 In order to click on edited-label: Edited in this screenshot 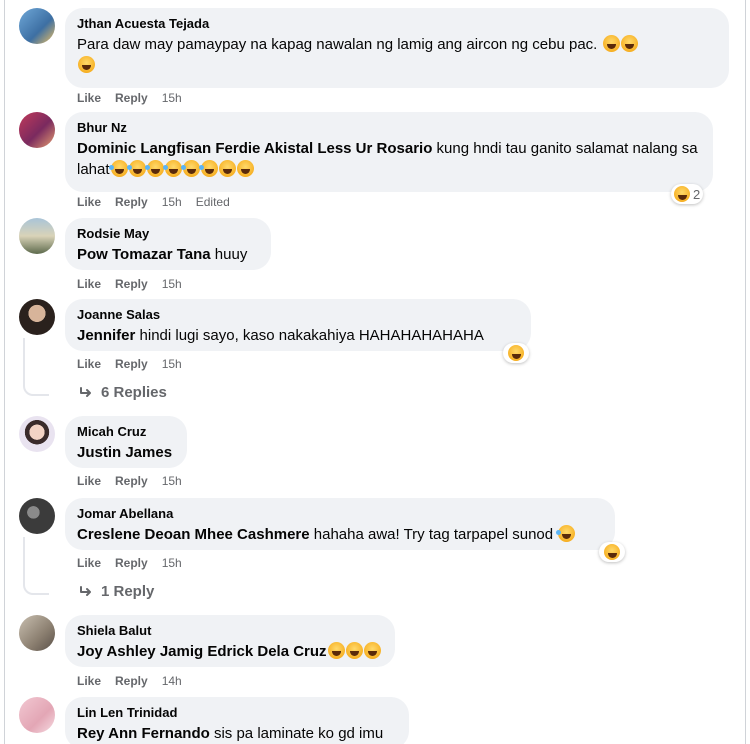, I will do `click(213, 202)`.